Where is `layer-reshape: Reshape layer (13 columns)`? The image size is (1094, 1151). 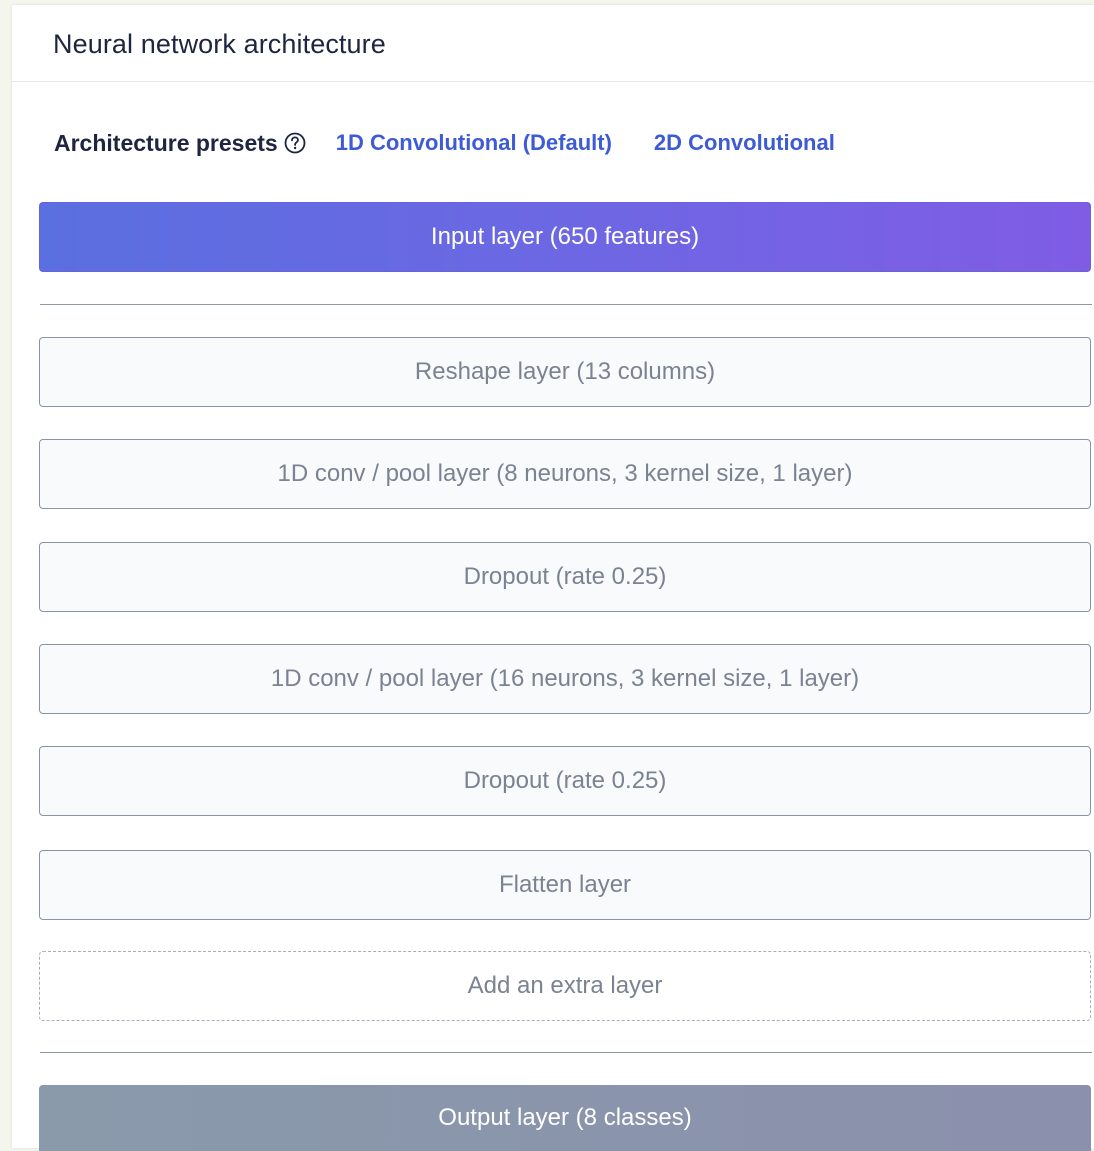 layer-reshape: Reshape layer (13 columns) is located at coordinates (565, 372).